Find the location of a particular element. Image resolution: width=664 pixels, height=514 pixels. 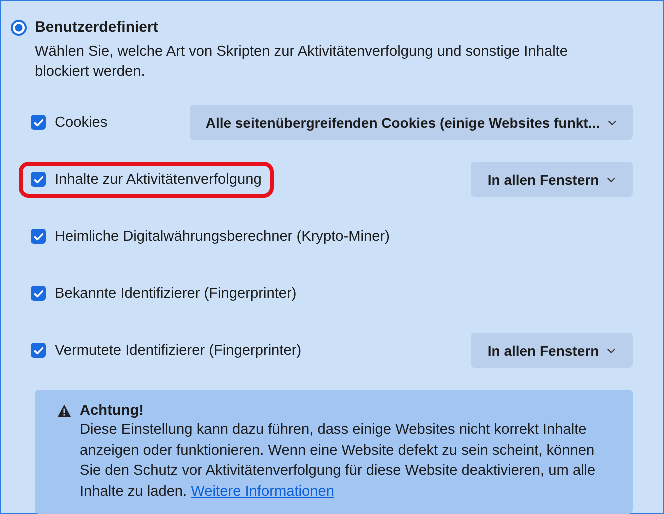

checkbox-label: Cookies is located at coordinates (81, 122).